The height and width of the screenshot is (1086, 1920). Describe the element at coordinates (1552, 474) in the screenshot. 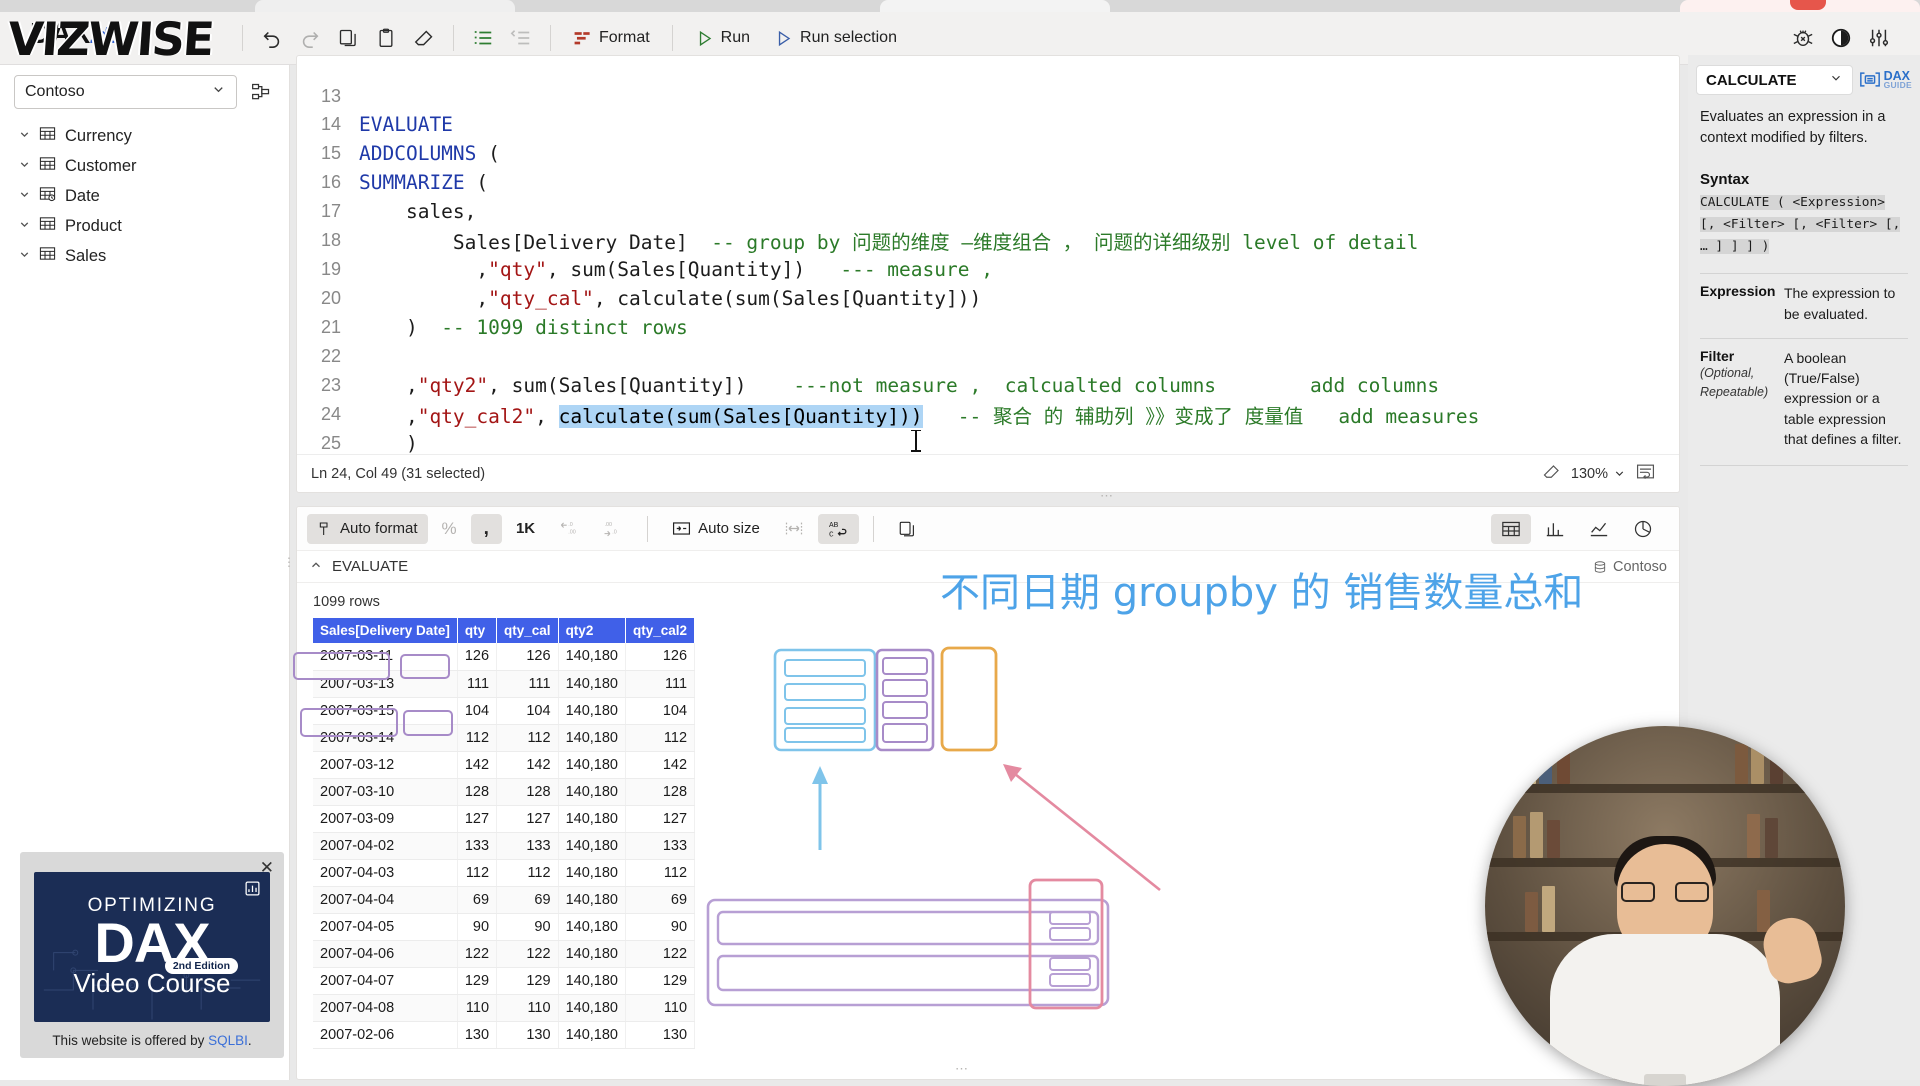

I see `eraser-icon` at that location.